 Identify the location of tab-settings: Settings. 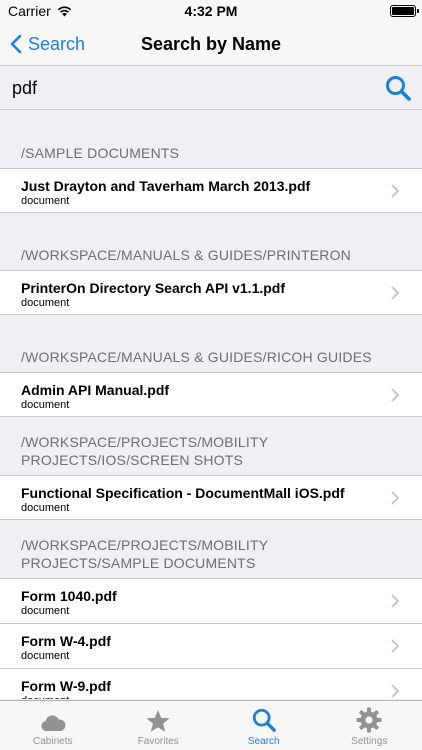
(369, 725).